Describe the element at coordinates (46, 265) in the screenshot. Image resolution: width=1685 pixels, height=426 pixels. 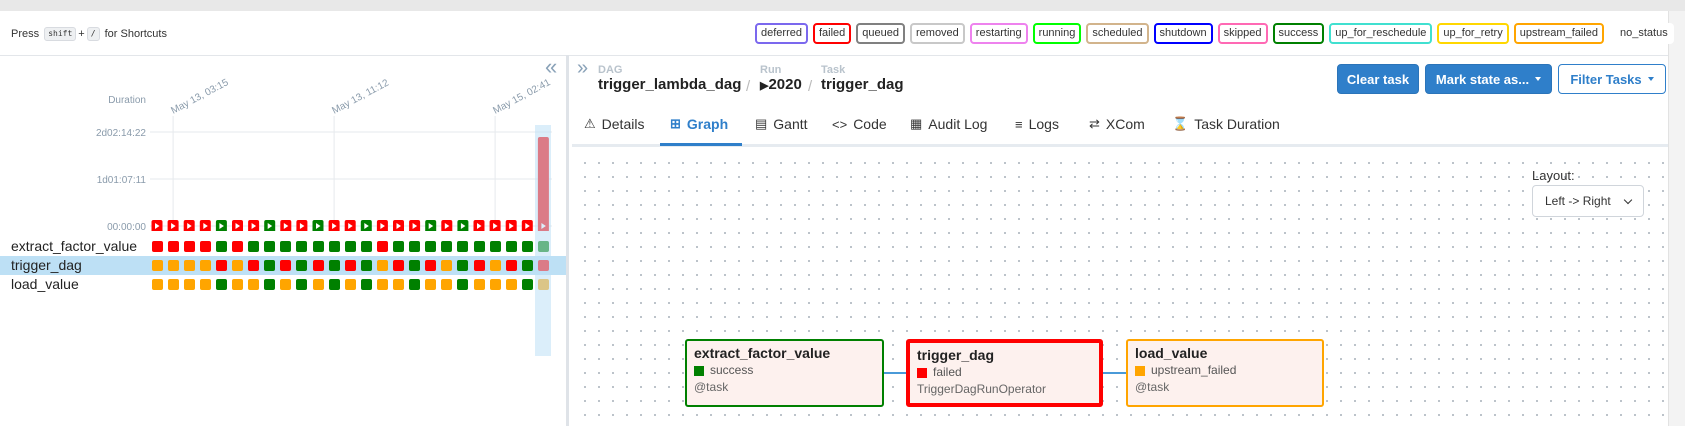
I see `task-row-name: trigger_dag` at that location.